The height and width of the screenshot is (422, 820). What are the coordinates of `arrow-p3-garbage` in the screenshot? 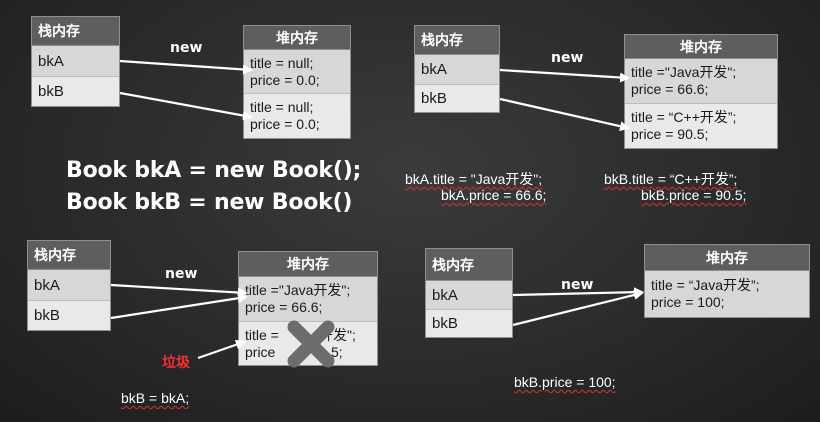 It's located at (221, 349).